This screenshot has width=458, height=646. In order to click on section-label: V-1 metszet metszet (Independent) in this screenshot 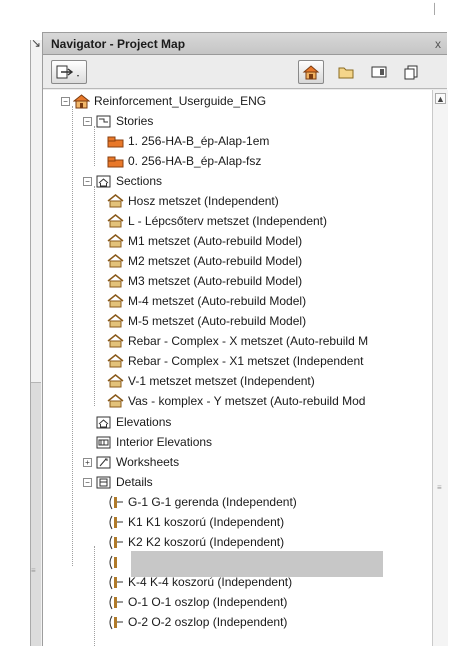, I will do `click(221, 381)`.